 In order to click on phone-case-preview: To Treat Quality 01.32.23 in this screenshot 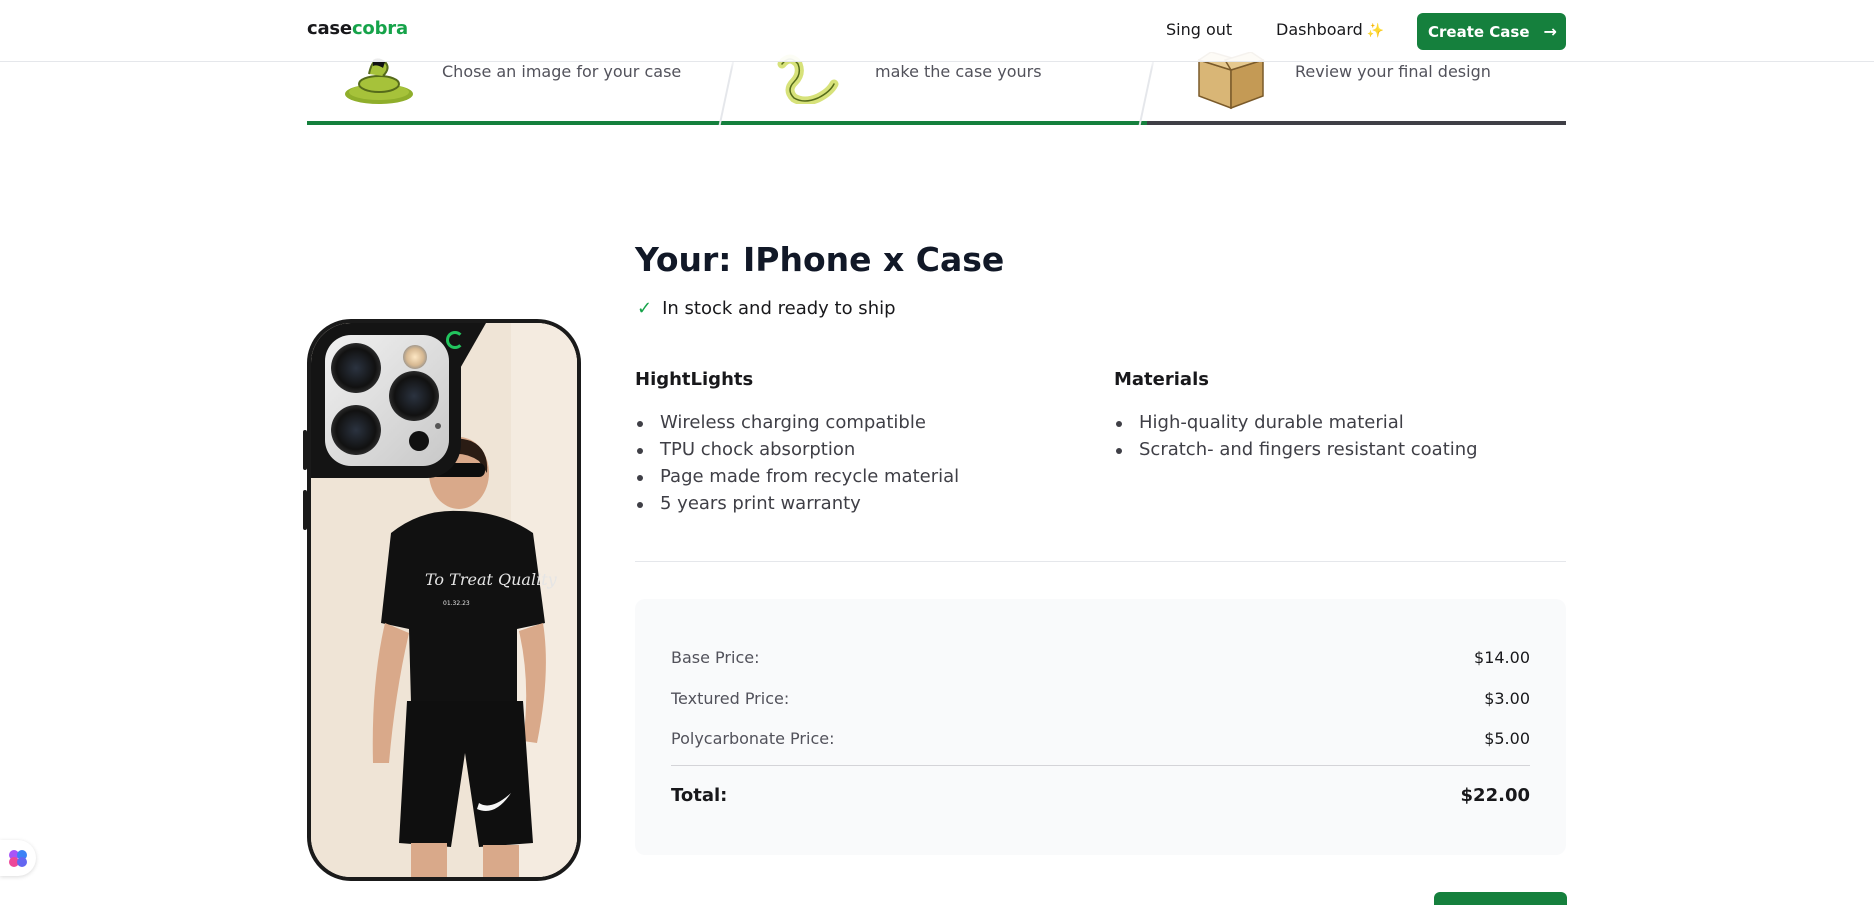, I will do `click(444, 600)`.